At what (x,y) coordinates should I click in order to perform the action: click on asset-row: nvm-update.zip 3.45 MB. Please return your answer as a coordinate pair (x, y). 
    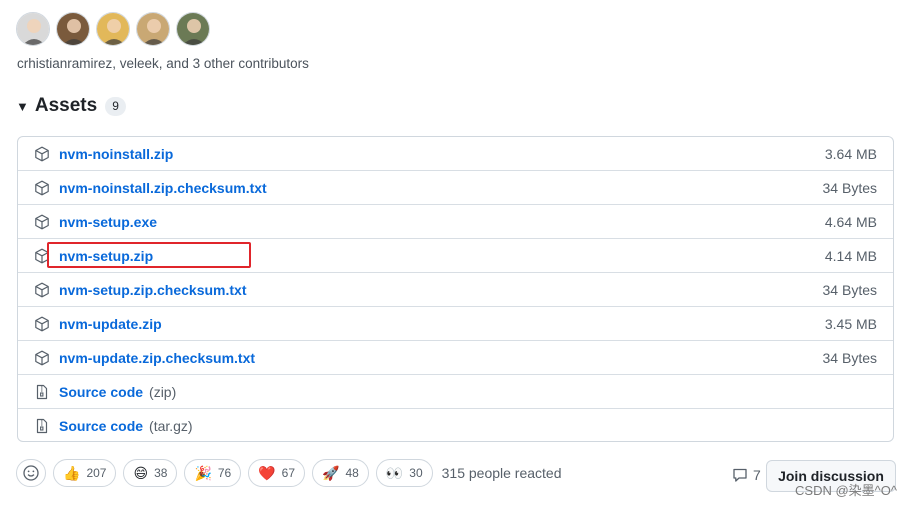
    Looking at the image, I should click on (455, 324).